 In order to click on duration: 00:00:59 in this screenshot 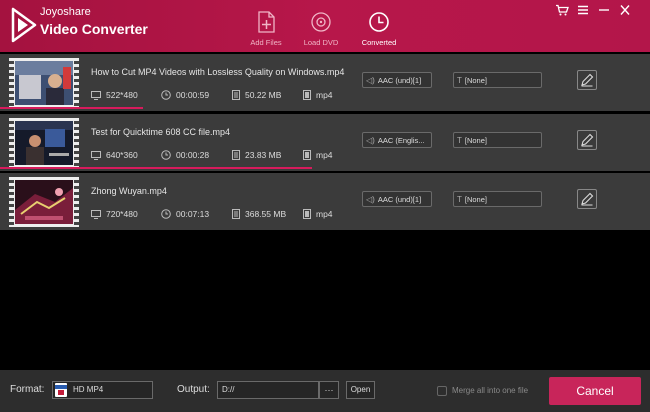, I will do `click(185, 95)`.